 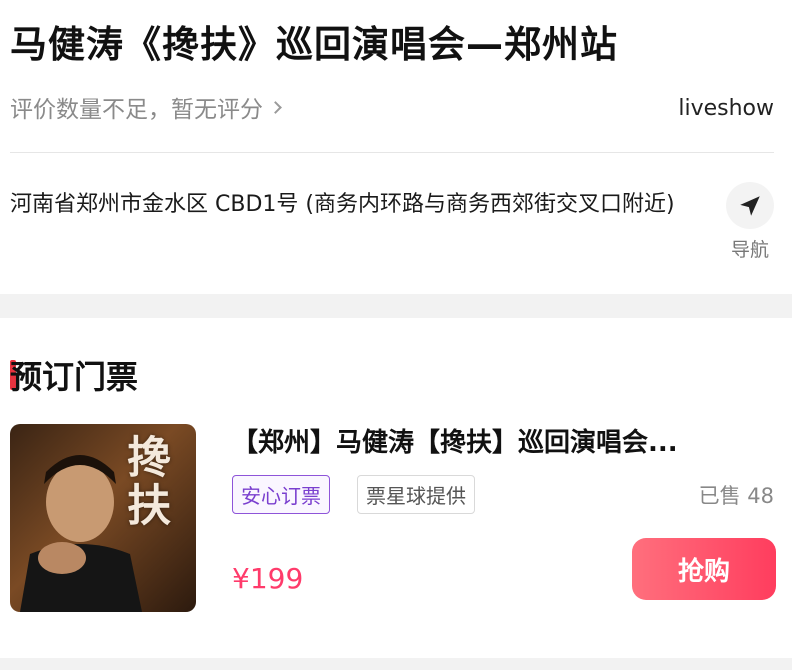 I want to click on poster-title-text: 搀扶, so click(x=144, y=482).